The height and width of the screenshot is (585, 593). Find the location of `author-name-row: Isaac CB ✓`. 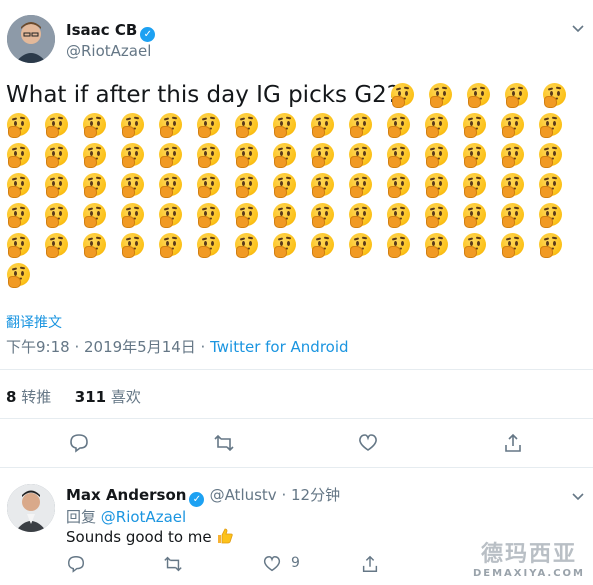

author-name-row: Isaac CB ✓ is located at coordinates (111, 31).